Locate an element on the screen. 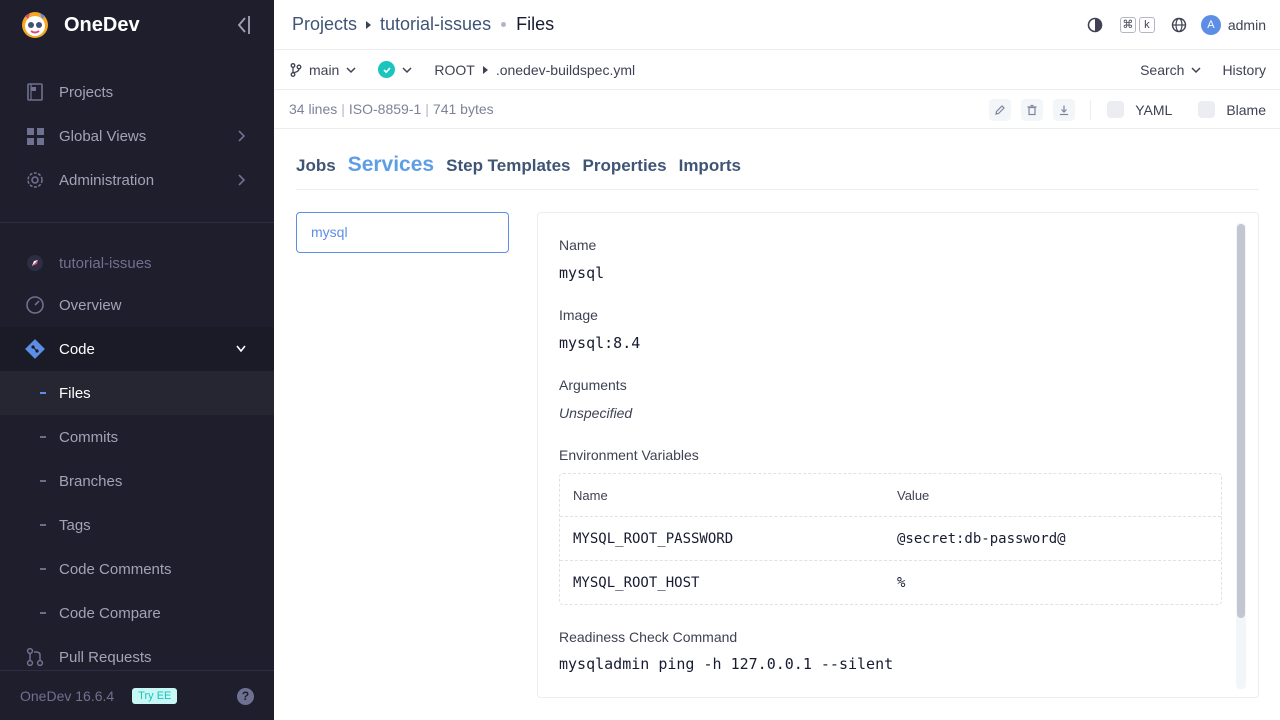 This screenshot has width=1280, height=720. download-button is located at coordinates (1064, 109).